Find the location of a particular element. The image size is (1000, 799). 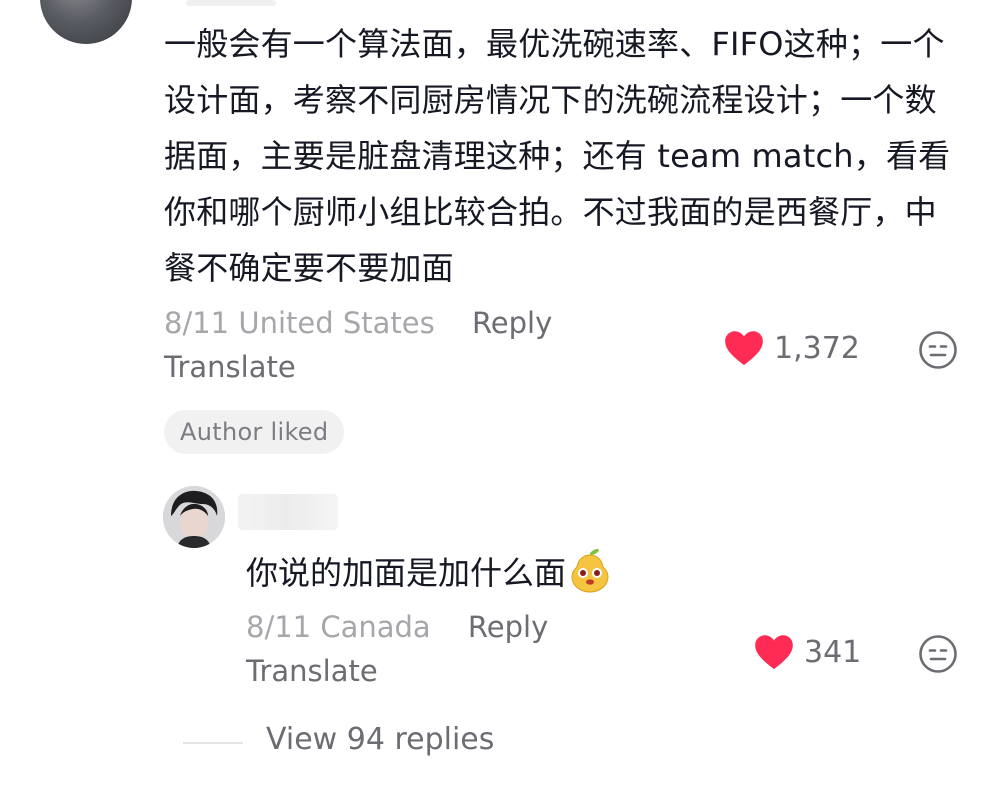

reply-text: 你说的加面是加什么面 is located at coordinates (406, 573).